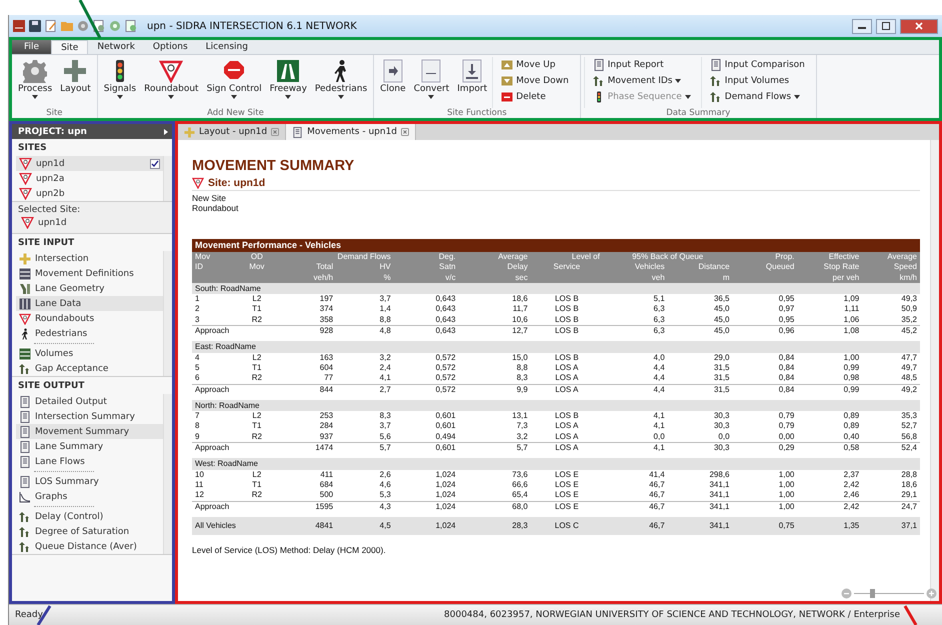 Image resolution: width=942 pixels, height=625 pixels. I want to click on close-button, so click(919, 26).